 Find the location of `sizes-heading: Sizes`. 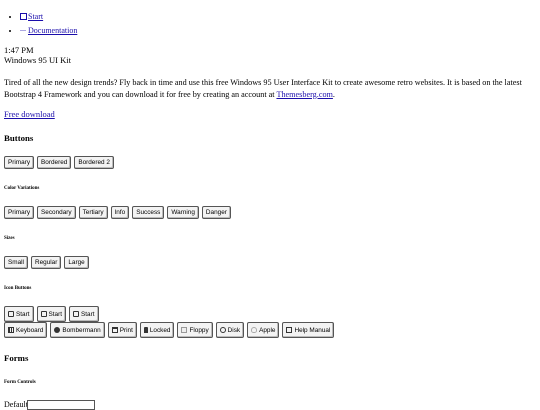

sizes-heading: Sizes is located at coordinates (9, 238).